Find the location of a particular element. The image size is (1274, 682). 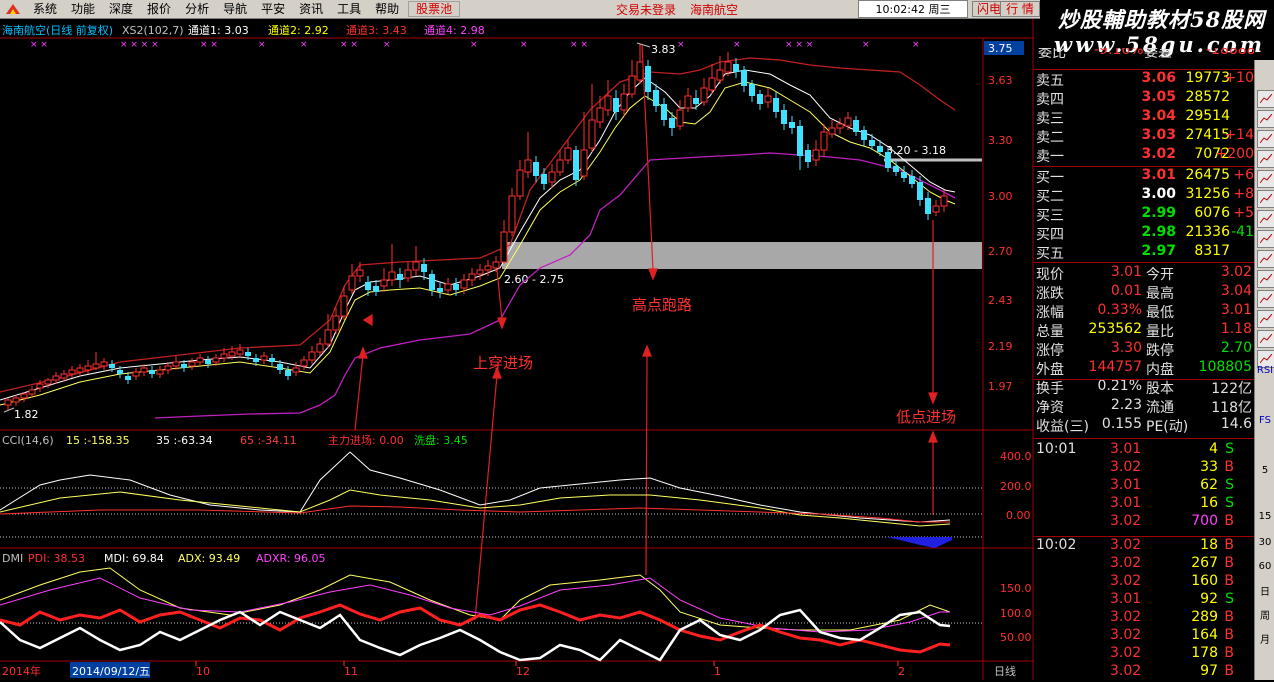

tick-price: 3.01 is located at coordinates (1126, 503).